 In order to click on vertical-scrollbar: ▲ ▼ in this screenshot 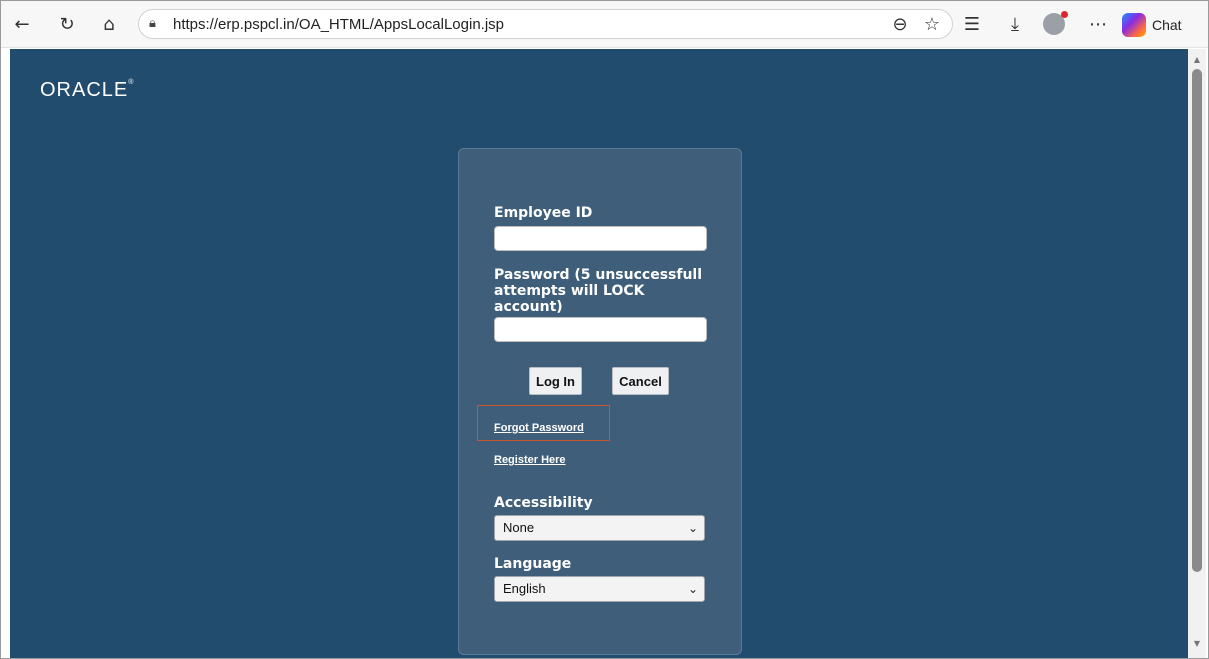, I will do `click(1197, 353)`.